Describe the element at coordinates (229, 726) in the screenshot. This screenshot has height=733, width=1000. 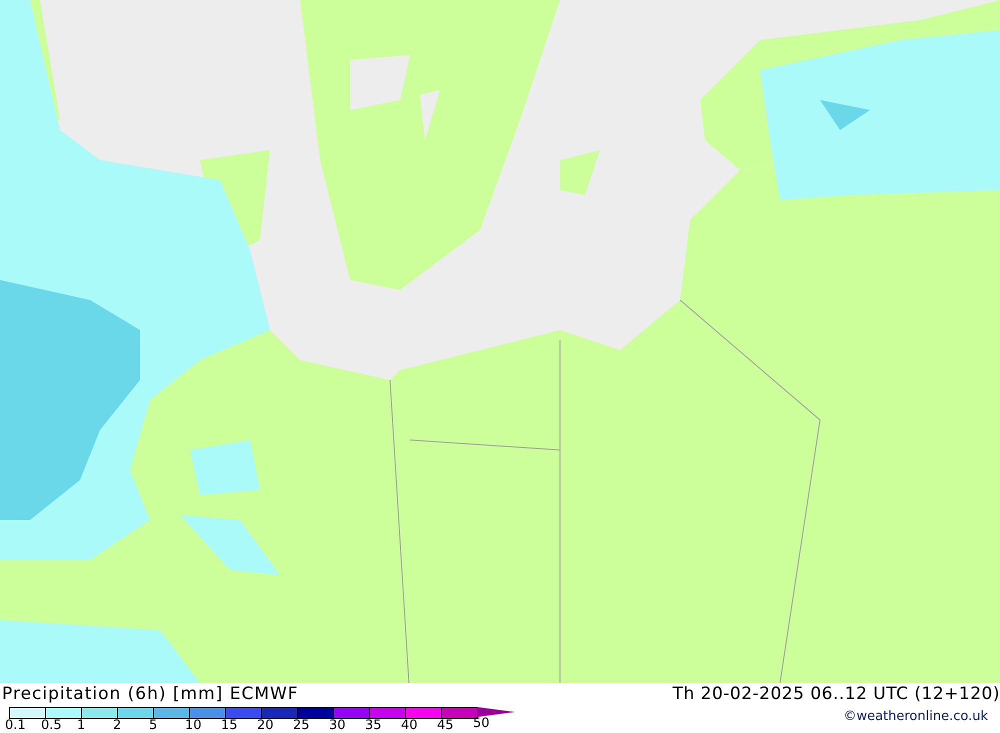
I see `legend-label: 15` at that location.